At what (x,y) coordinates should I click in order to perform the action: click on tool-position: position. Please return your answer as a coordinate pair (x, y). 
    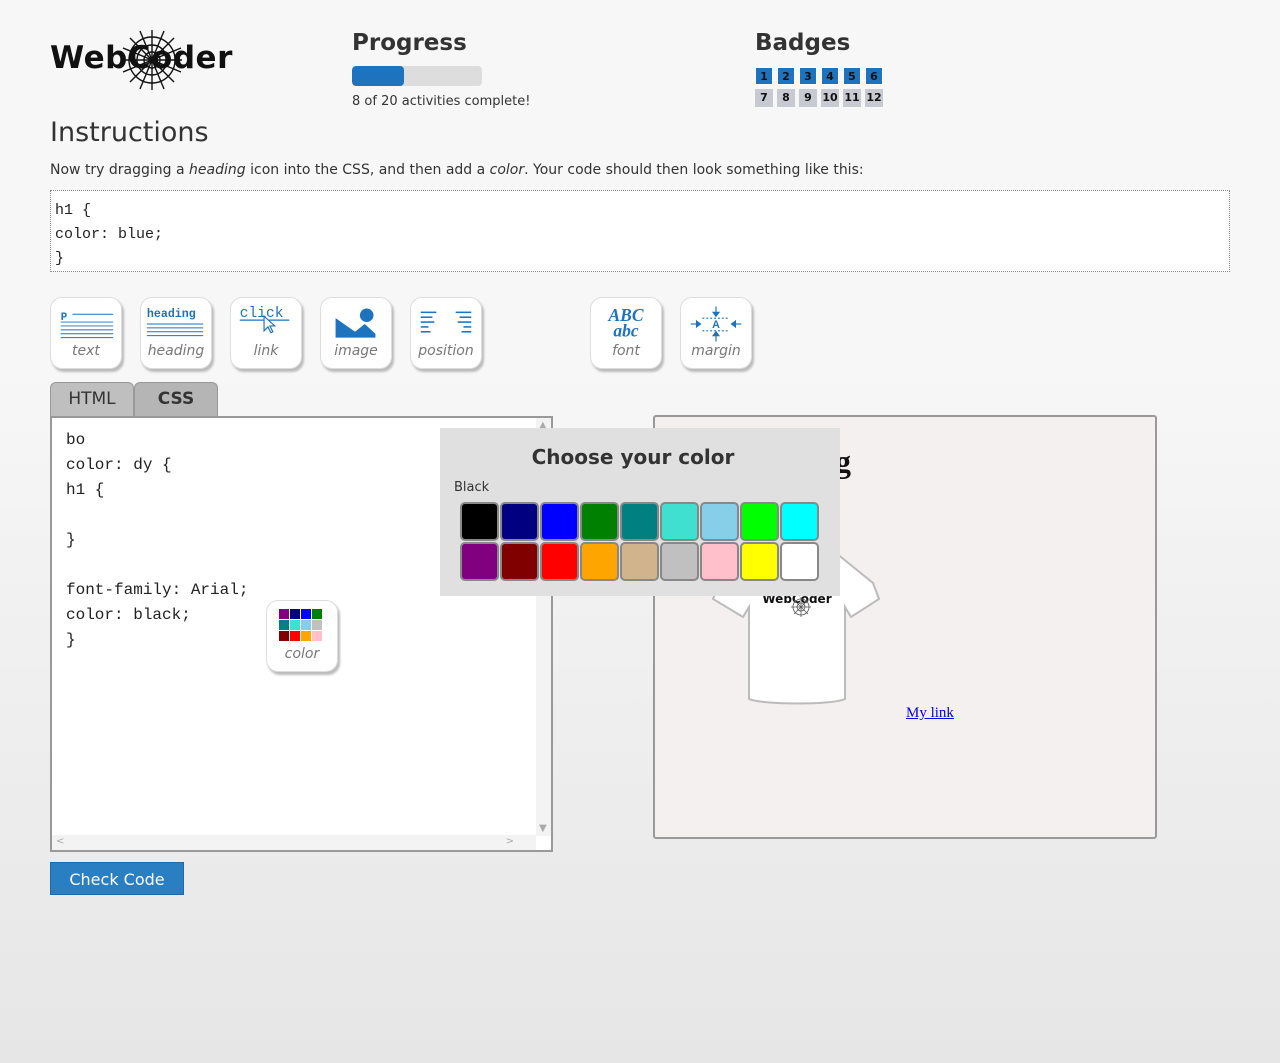
    Looking at the image, I should click on (446, 333).